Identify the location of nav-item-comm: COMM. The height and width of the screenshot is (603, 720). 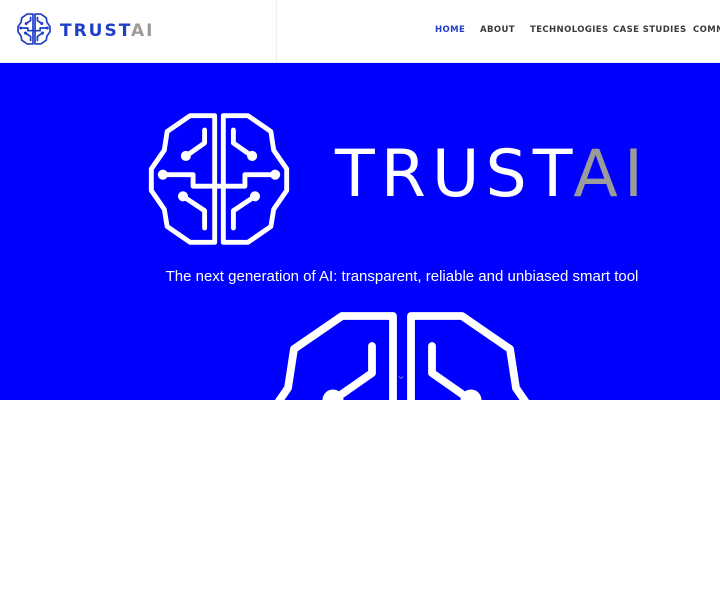
(706, 30).